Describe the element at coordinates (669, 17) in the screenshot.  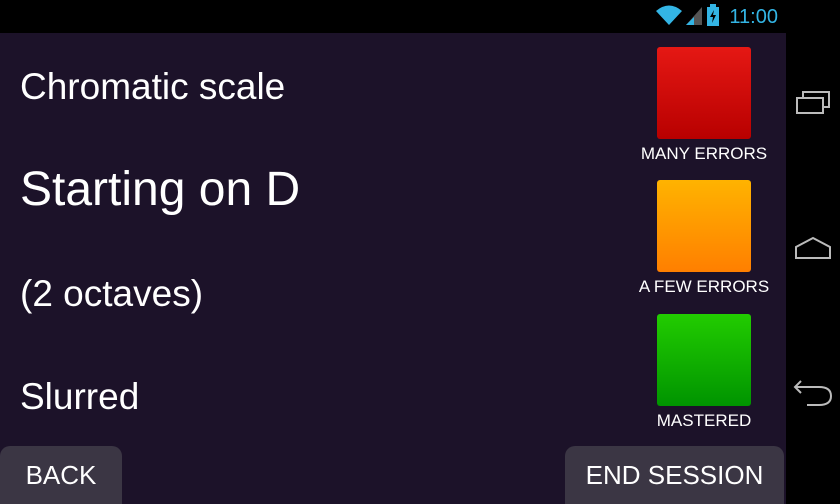
I see `wifi-icon` at that location.